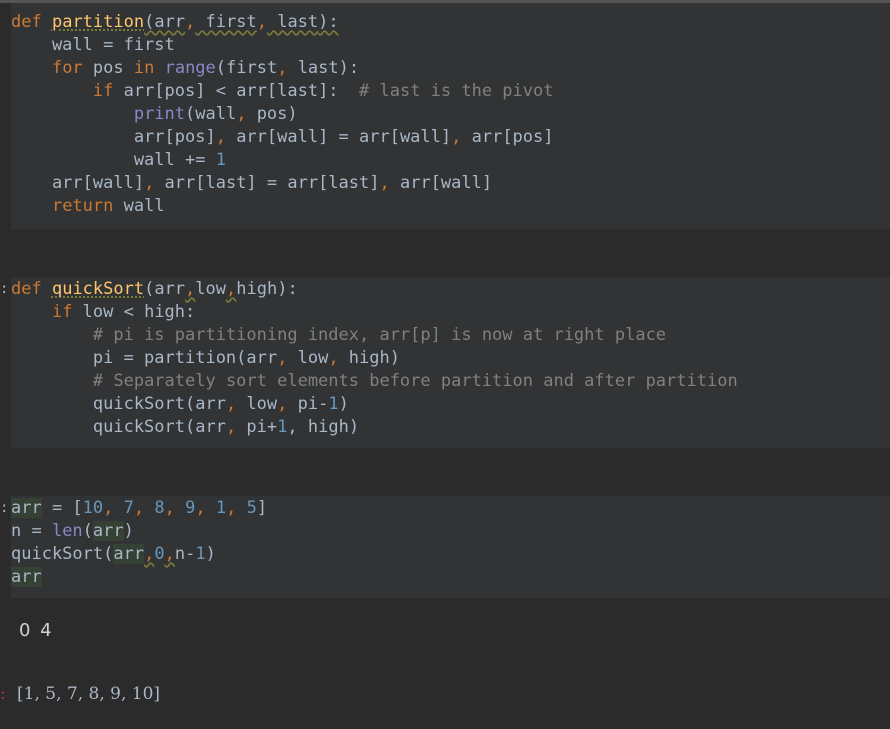 This screenshot has width=890, height=729. I want to click on code-line: arr, so click(26, 577).